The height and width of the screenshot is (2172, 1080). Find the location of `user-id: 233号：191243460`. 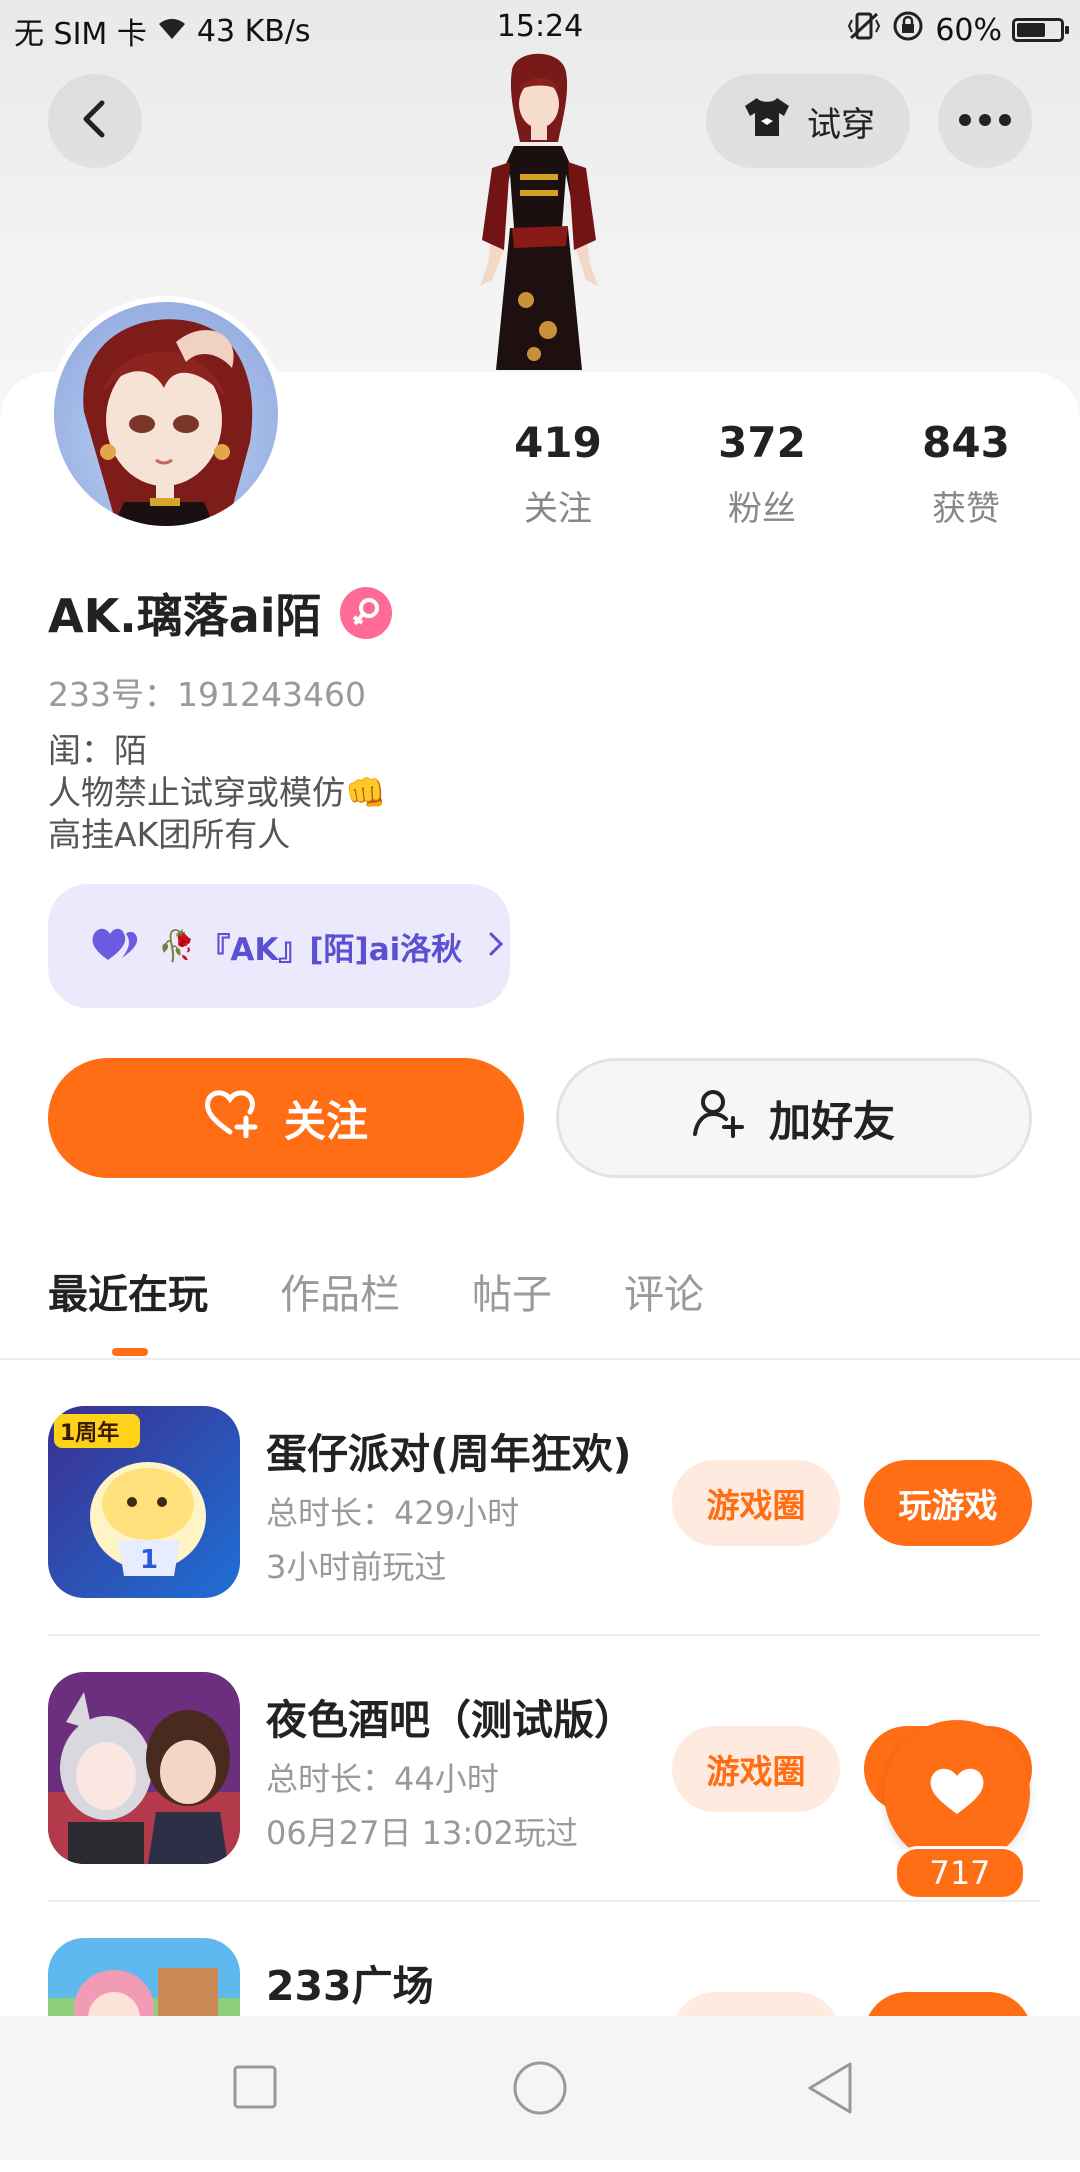

user-id: 233号：191243460 is located at coordinates (207, 694).